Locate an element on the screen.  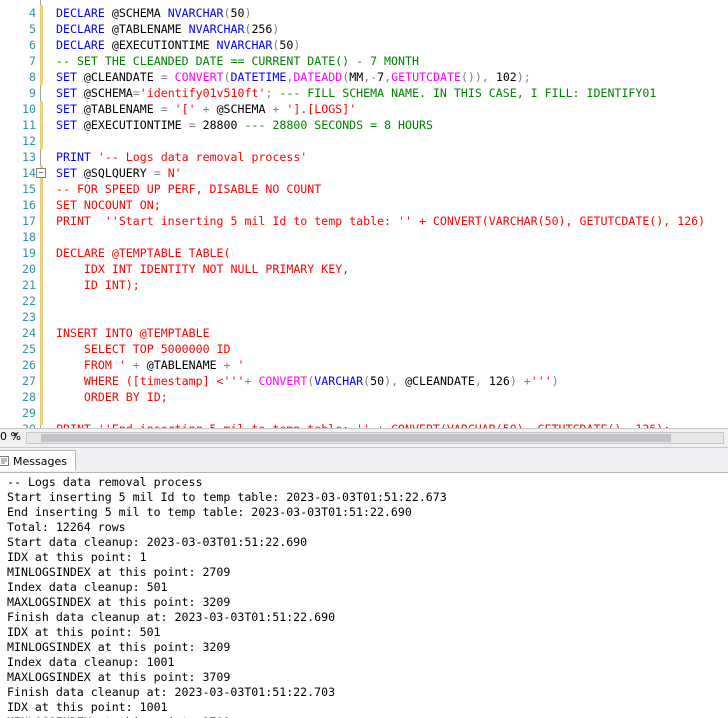
code-token: ), is located at coordinates (395, 381).